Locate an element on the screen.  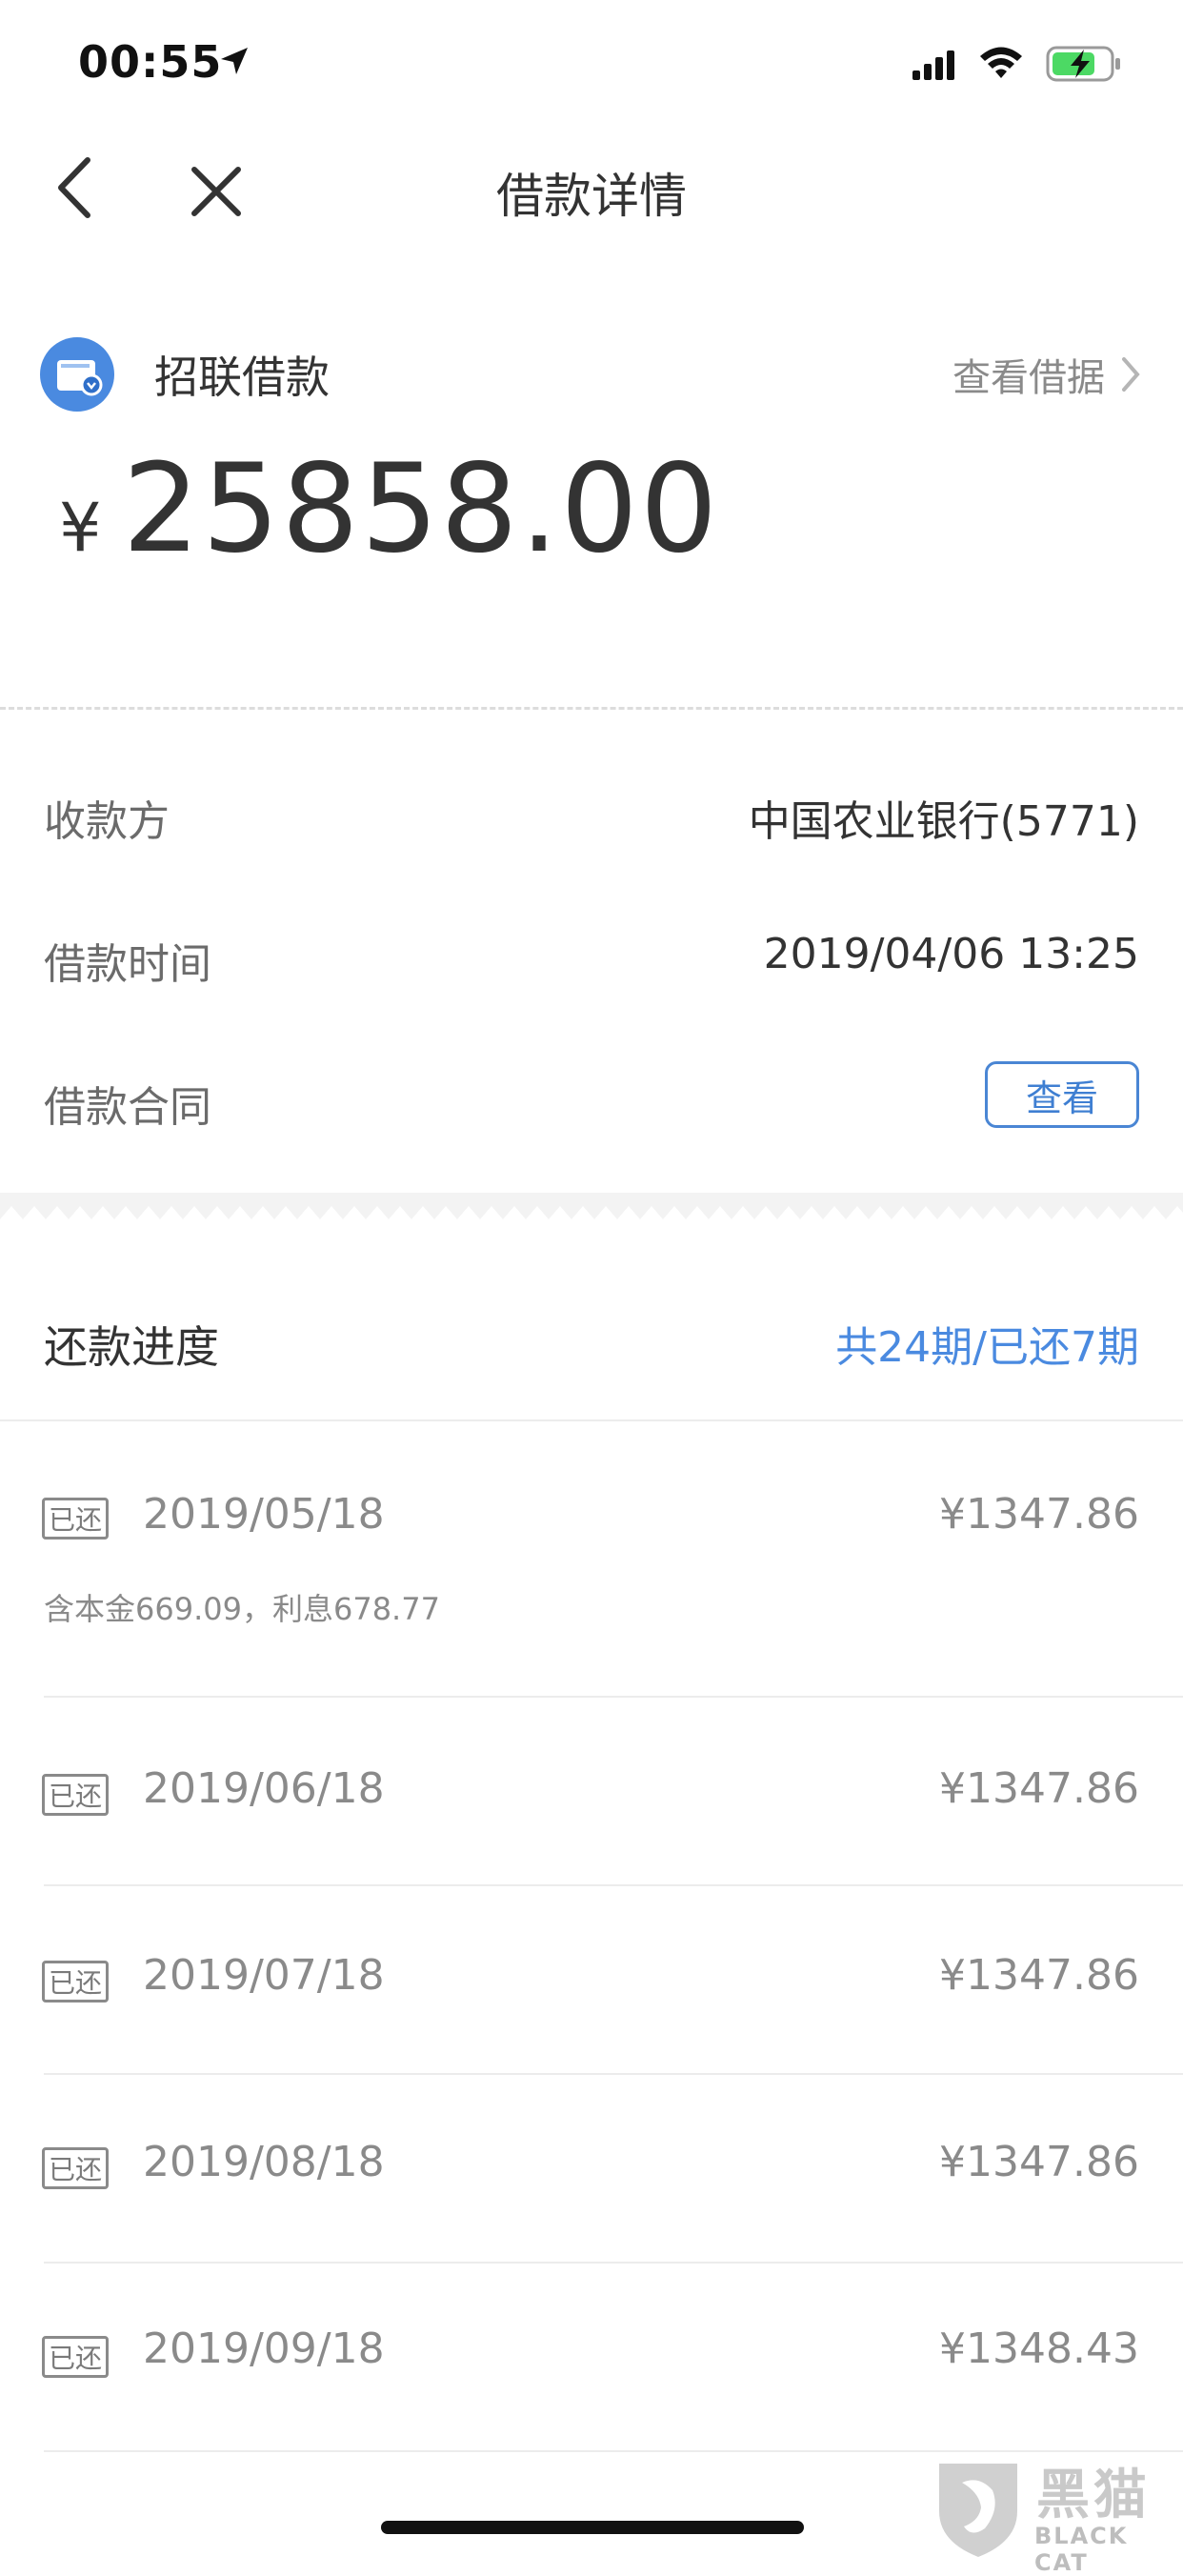
home-indicator is located at coordinates (593, 2528).